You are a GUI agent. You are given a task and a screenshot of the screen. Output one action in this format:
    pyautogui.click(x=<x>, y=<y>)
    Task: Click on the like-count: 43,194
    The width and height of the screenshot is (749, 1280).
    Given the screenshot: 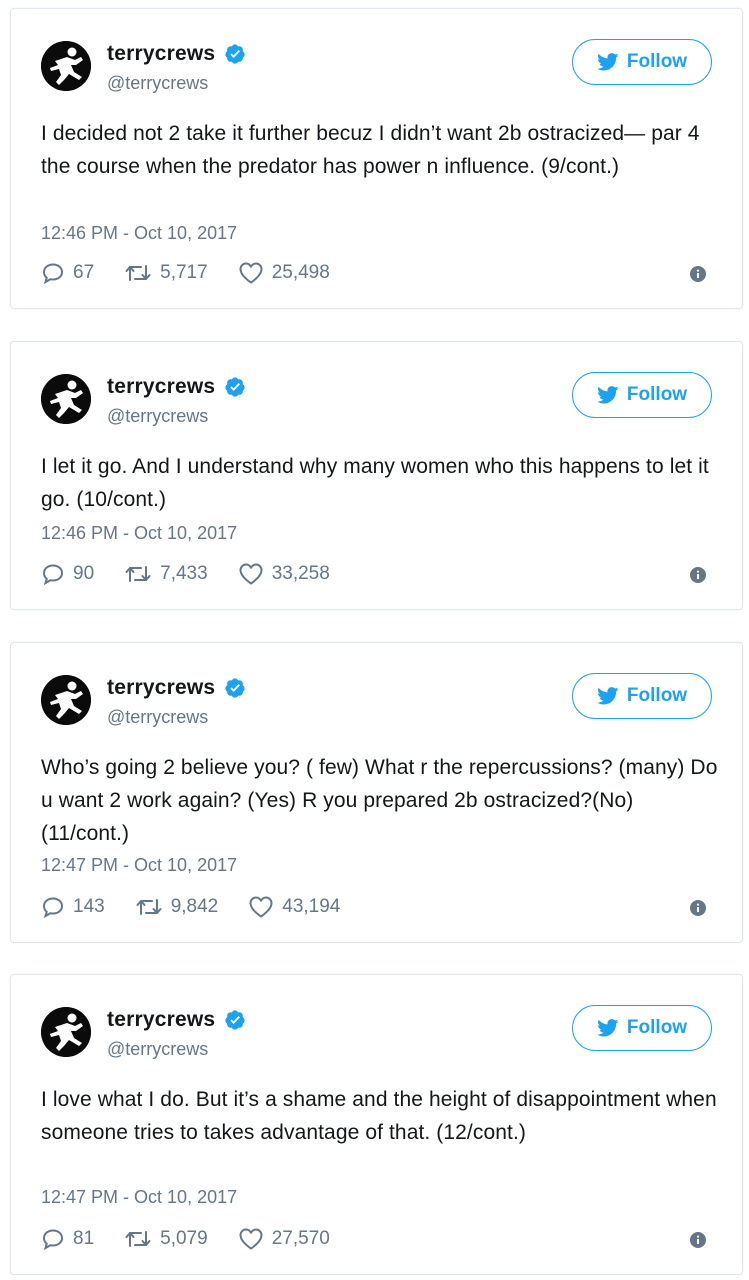 What is the action you would take?
    pyautogui.click(x=311, y=906)
    